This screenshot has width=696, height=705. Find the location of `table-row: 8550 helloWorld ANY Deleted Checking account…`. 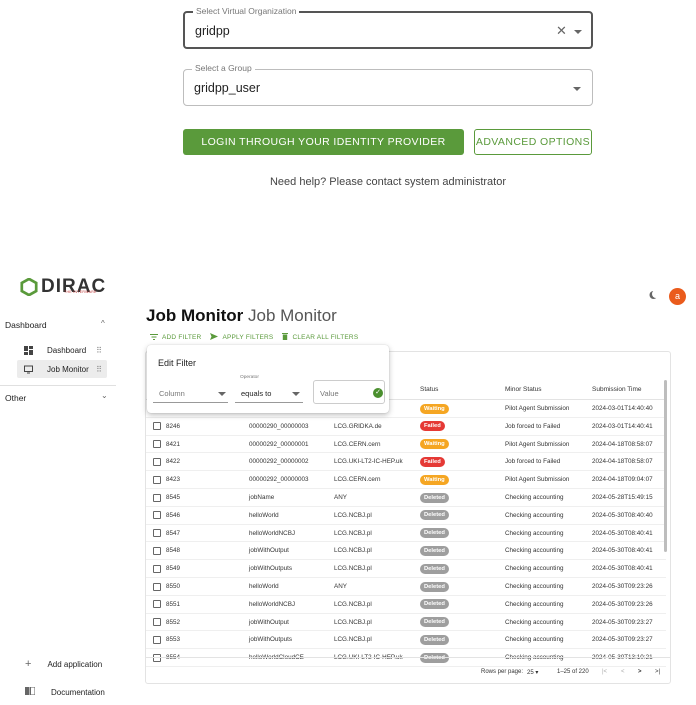

table-row: 8550 helloWorld ANY Deleted Checking account… is located at coordinates (406, 587).